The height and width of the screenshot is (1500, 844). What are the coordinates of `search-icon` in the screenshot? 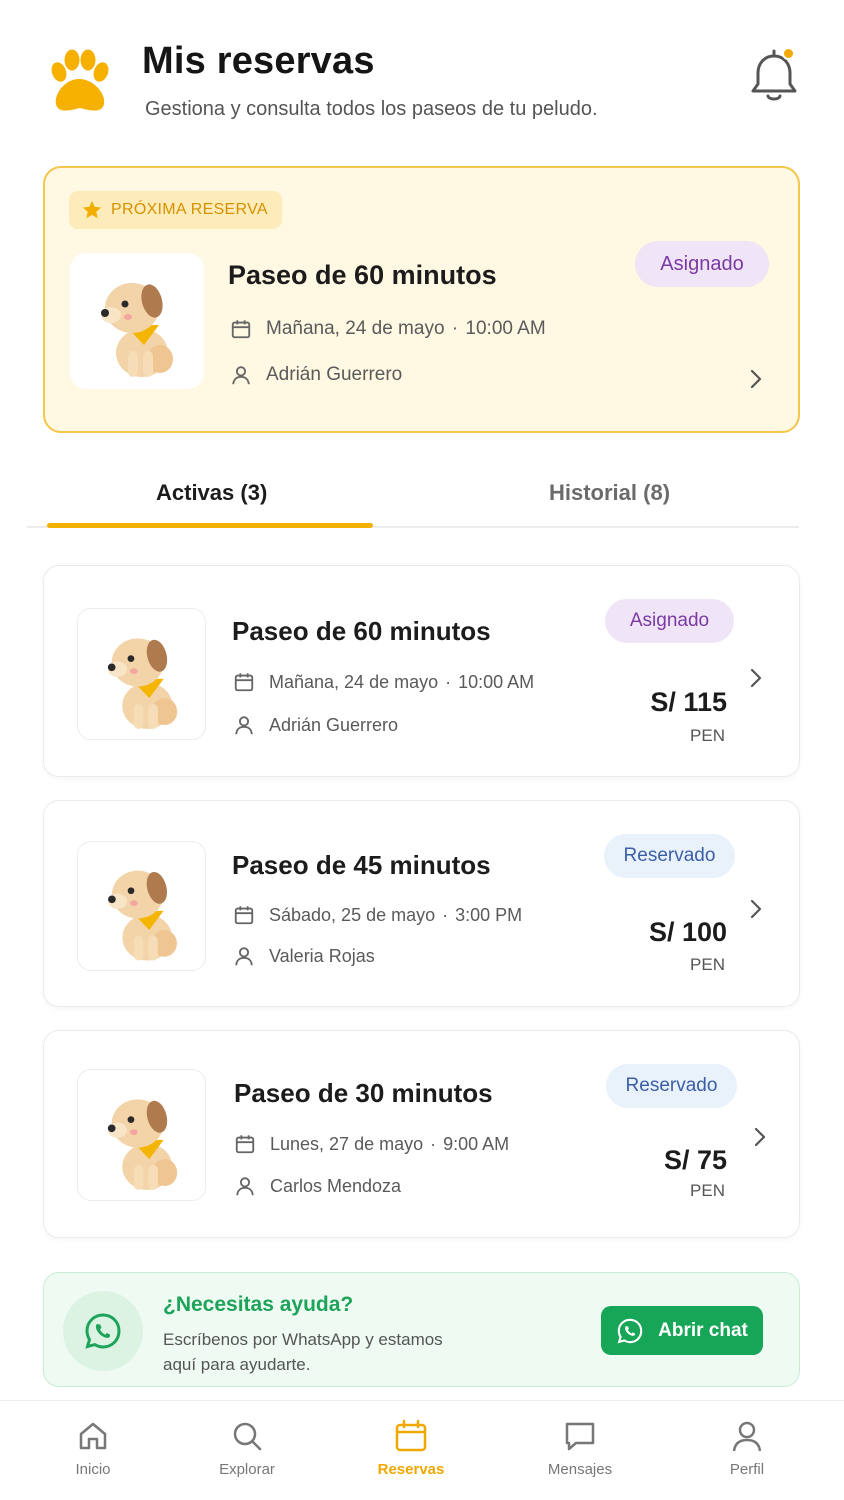 It's located at (247, 1436).